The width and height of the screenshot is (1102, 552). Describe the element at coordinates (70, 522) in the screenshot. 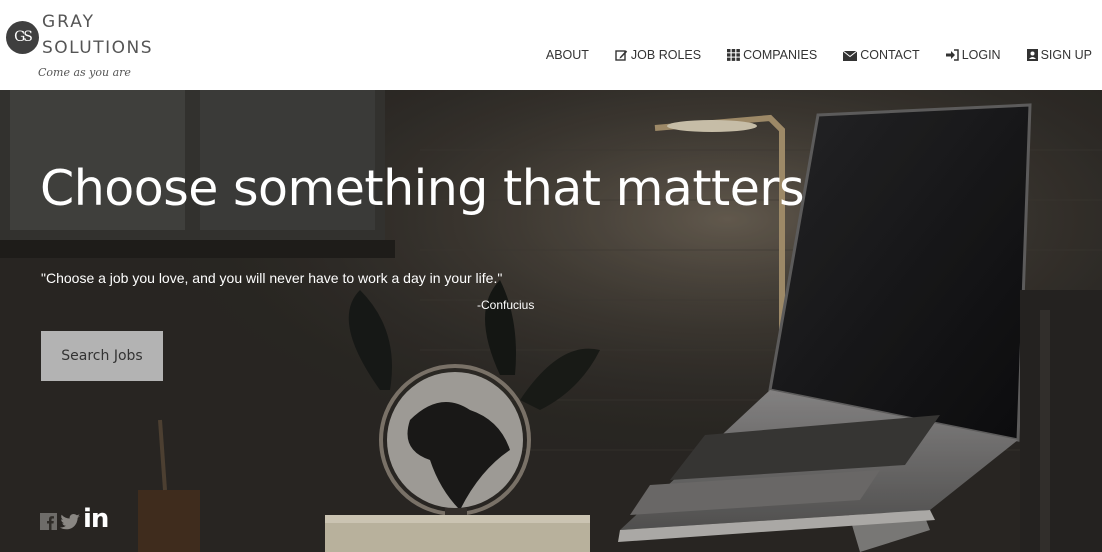

I see `twitter-icon` at that location.